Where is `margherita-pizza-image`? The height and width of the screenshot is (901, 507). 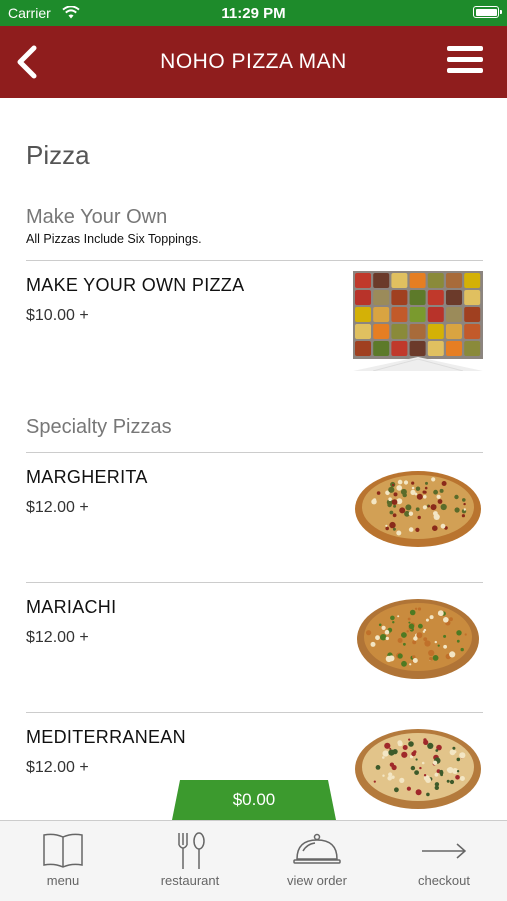 margherita-pizza-image is located at coordinates (418, 509).